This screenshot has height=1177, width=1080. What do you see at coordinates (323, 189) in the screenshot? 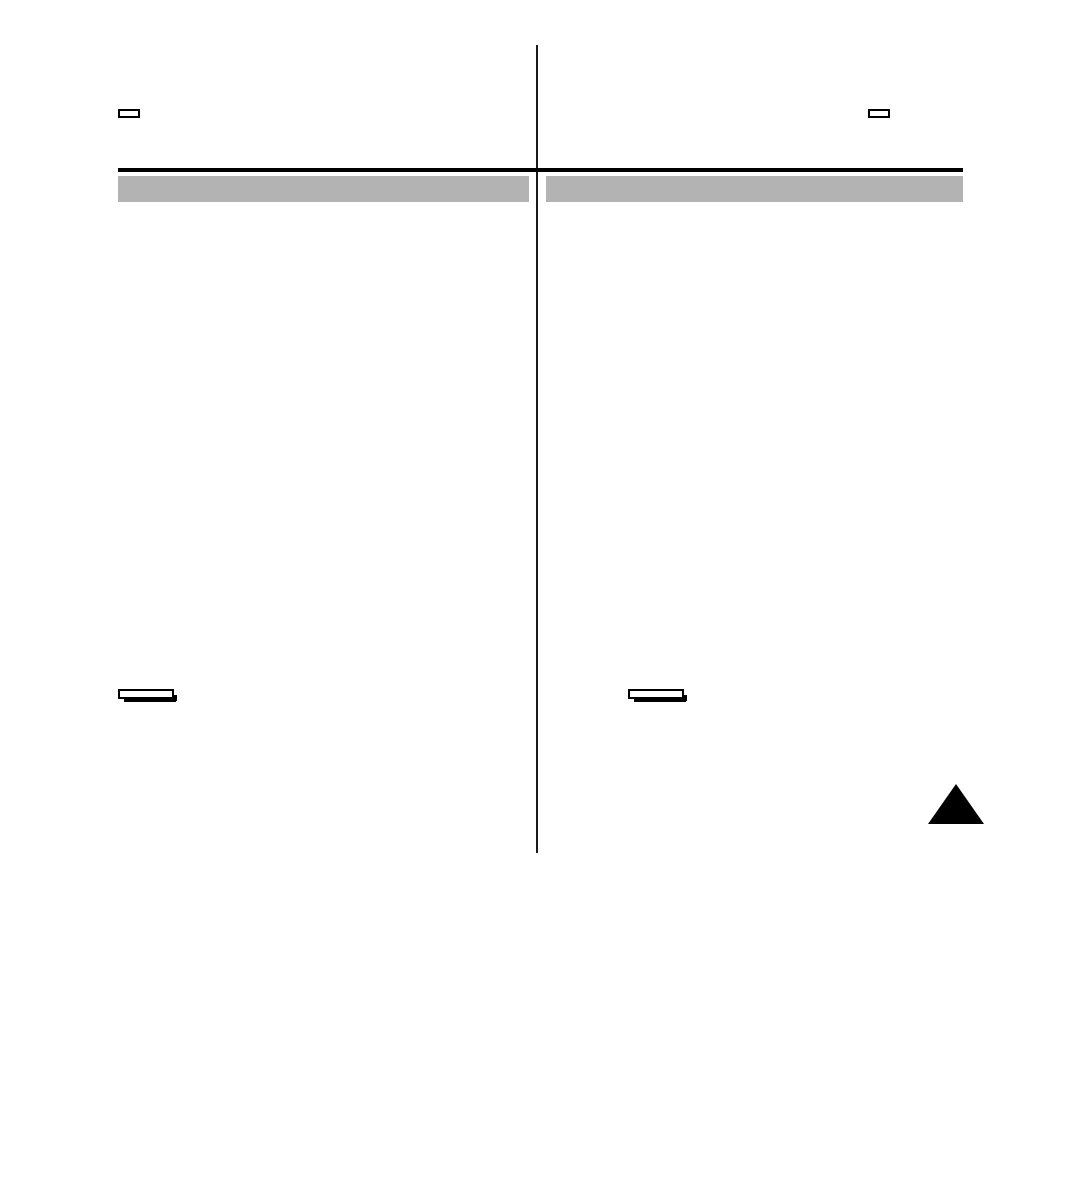
I see `section-header-english` at bounding box center [323, 189].